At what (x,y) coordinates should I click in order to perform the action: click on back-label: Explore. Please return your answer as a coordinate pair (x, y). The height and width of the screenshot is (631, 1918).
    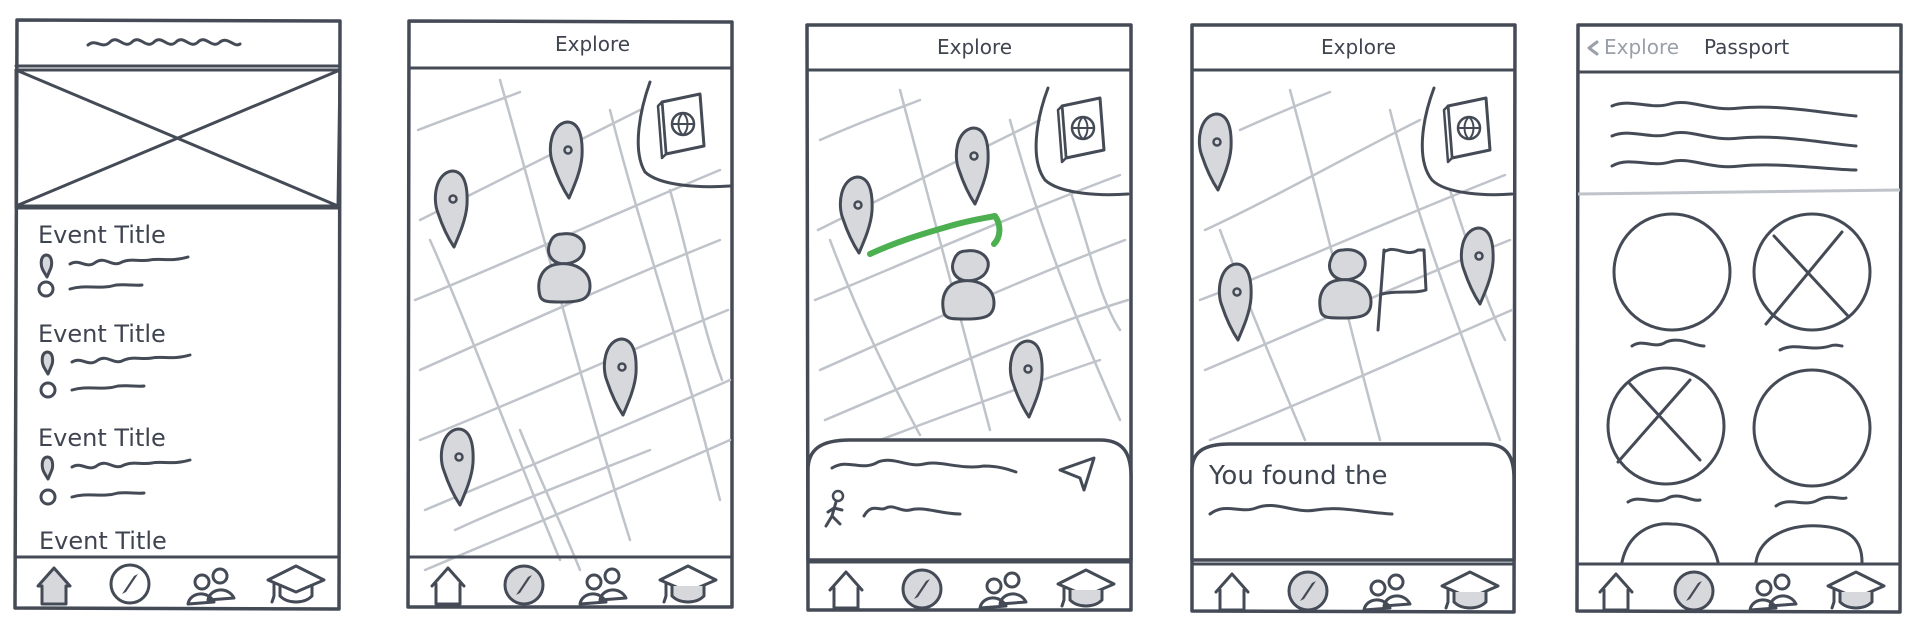
    Looking at the image, I should click on (1641, 47).